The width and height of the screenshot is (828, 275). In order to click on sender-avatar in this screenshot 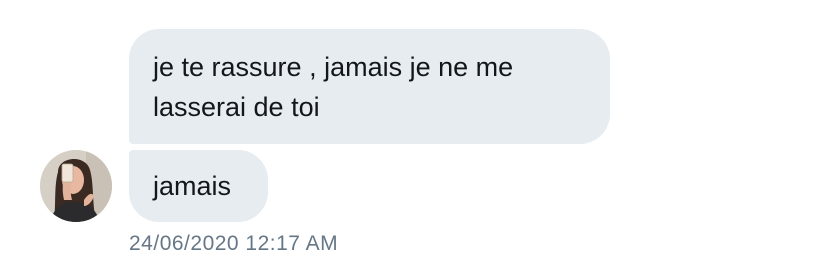, I will do `click(76, 186)`.